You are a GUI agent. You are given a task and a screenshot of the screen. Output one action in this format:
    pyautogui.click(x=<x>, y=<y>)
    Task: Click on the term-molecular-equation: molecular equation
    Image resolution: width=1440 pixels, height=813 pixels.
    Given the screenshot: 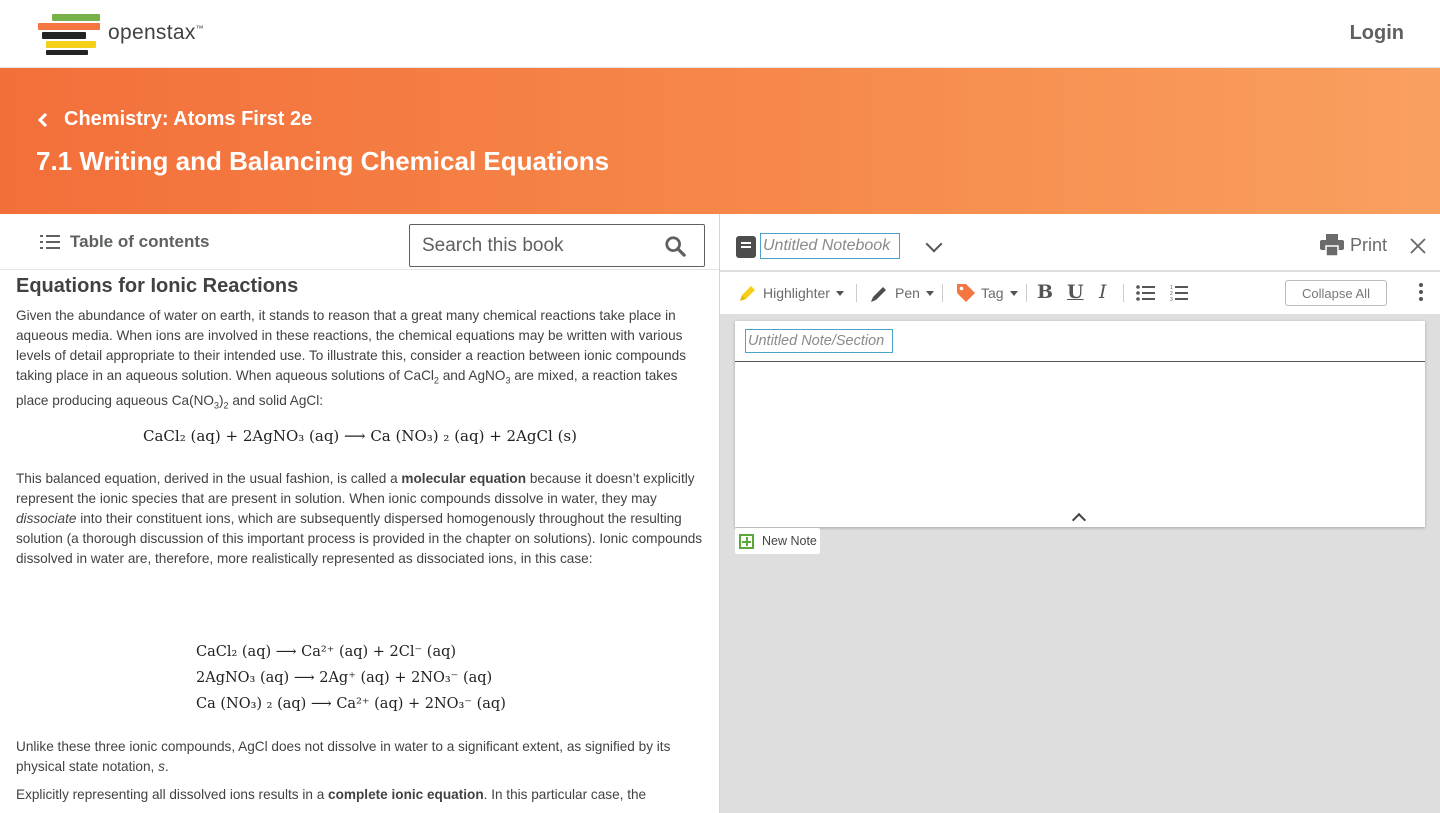 What is the action you would take?
    pyautogui.click(x=464, y=479)
    